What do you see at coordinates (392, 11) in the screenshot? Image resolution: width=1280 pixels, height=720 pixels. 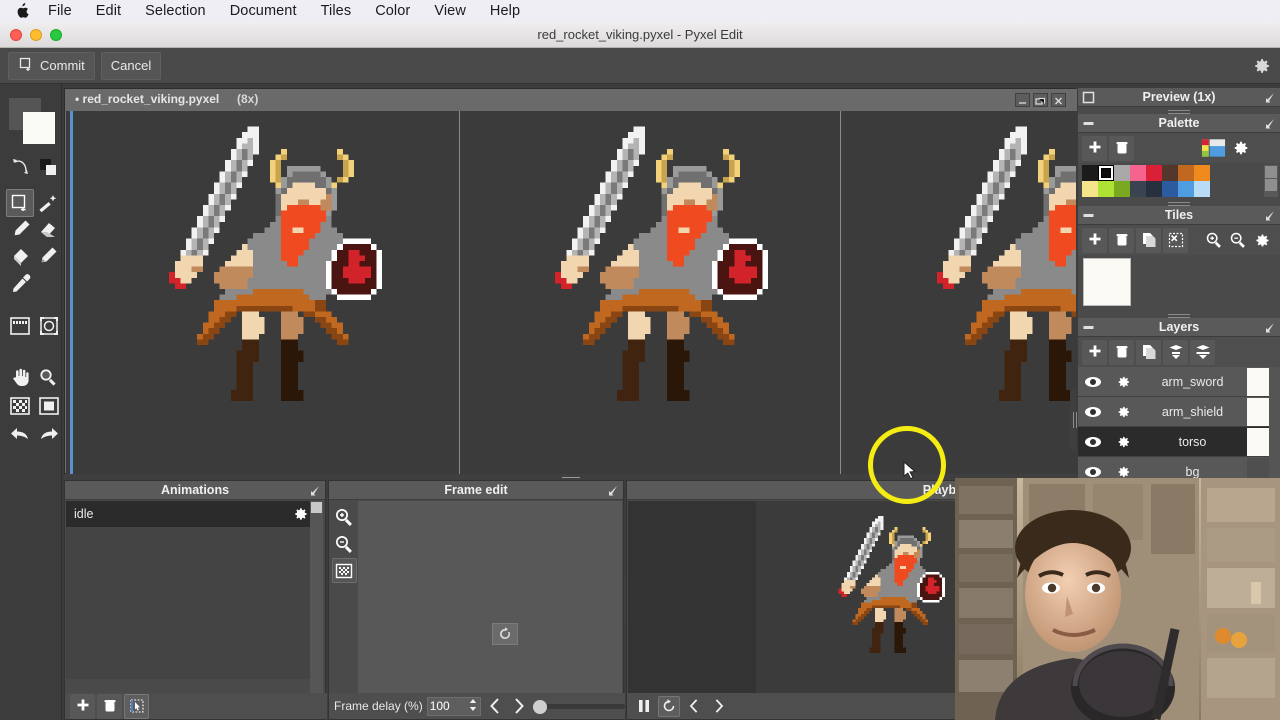 I see `menu-item-color: Color` at bounding box center [392, 11].